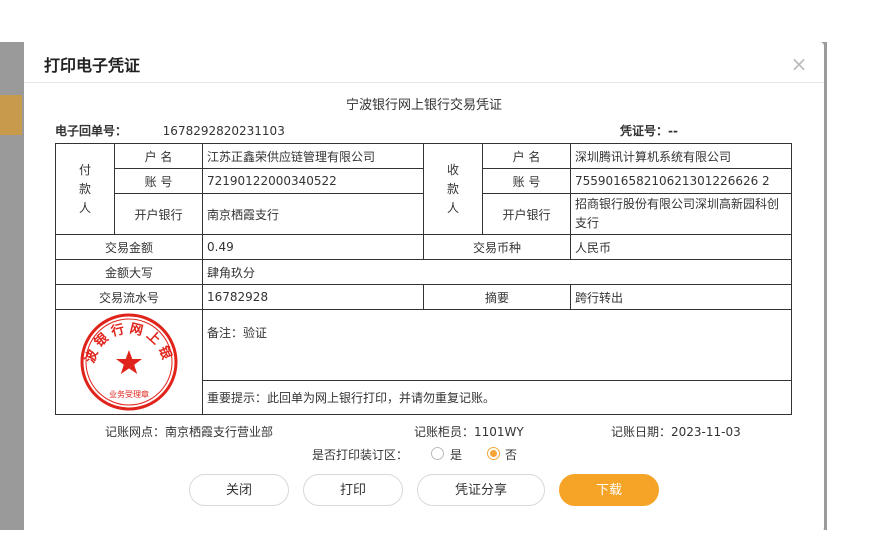 The width and height of the screenshot is (877, 556). What do you see at coordinates (681, 247) in the screenshot?
I see `currency-value: 人民币` at bounding box center [681, 247].